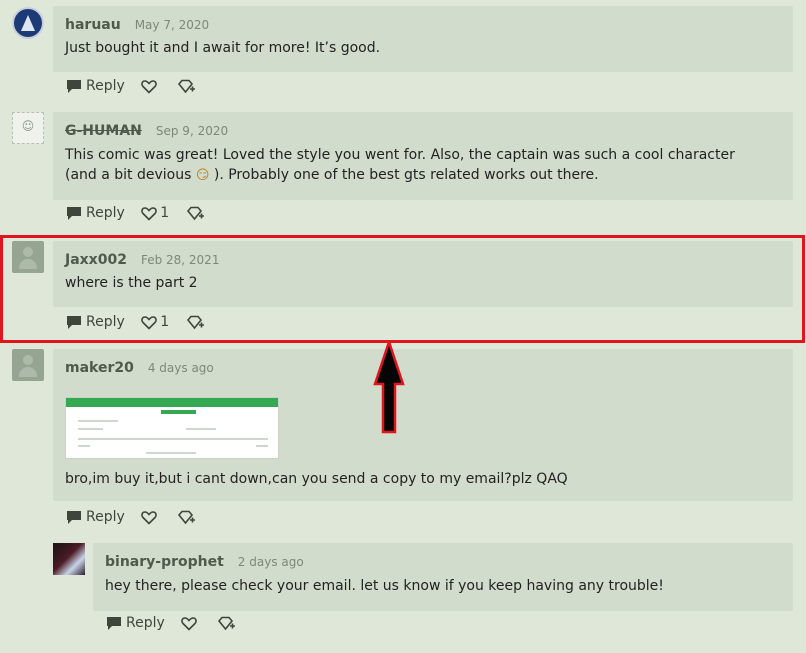 This screenshot has height=653, width=806. I want to click on comment-meta: maker20 4 days ago, so click(139, 366).